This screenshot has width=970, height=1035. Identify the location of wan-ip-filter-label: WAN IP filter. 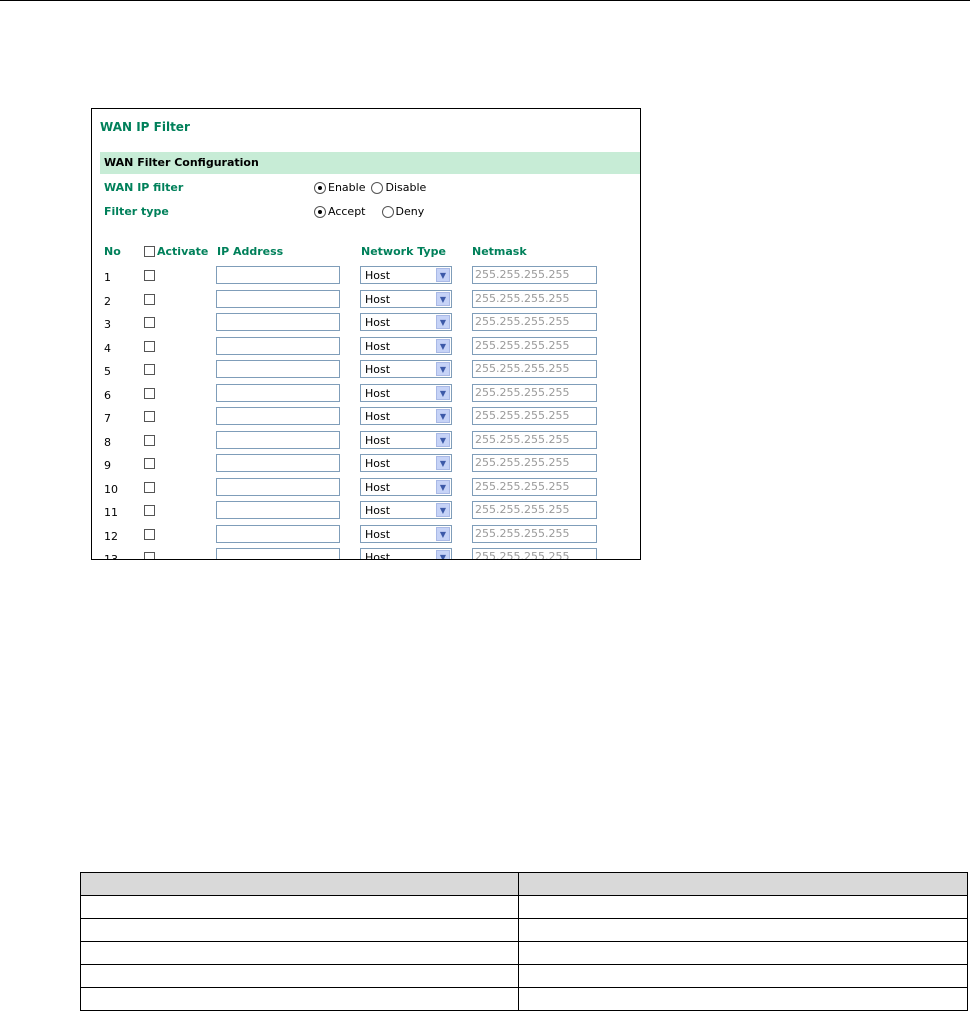
(144, 187).